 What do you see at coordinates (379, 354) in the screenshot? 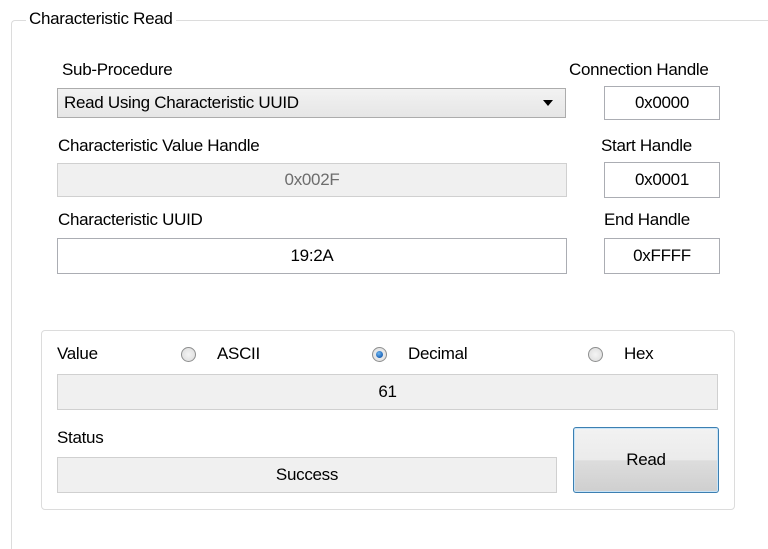
I see `decimal-radio` at bounding box center [379, 354].